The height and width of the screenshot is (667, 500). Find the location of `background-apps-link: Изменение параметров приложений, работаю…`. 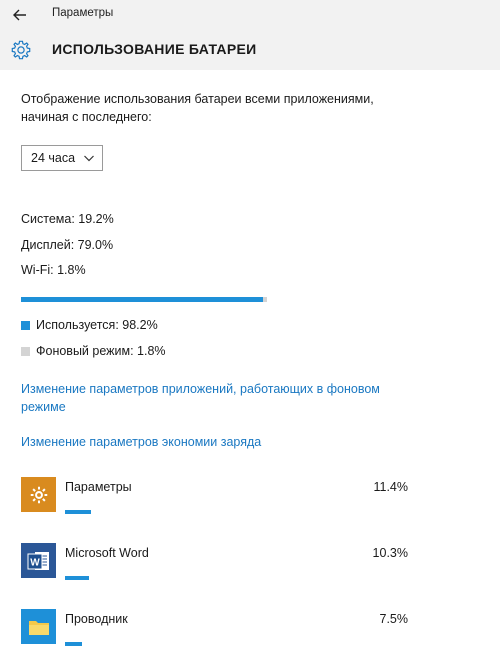

background-apps-link: Изменение параметров приложений, работаю… is located at coordinates (221, 398).